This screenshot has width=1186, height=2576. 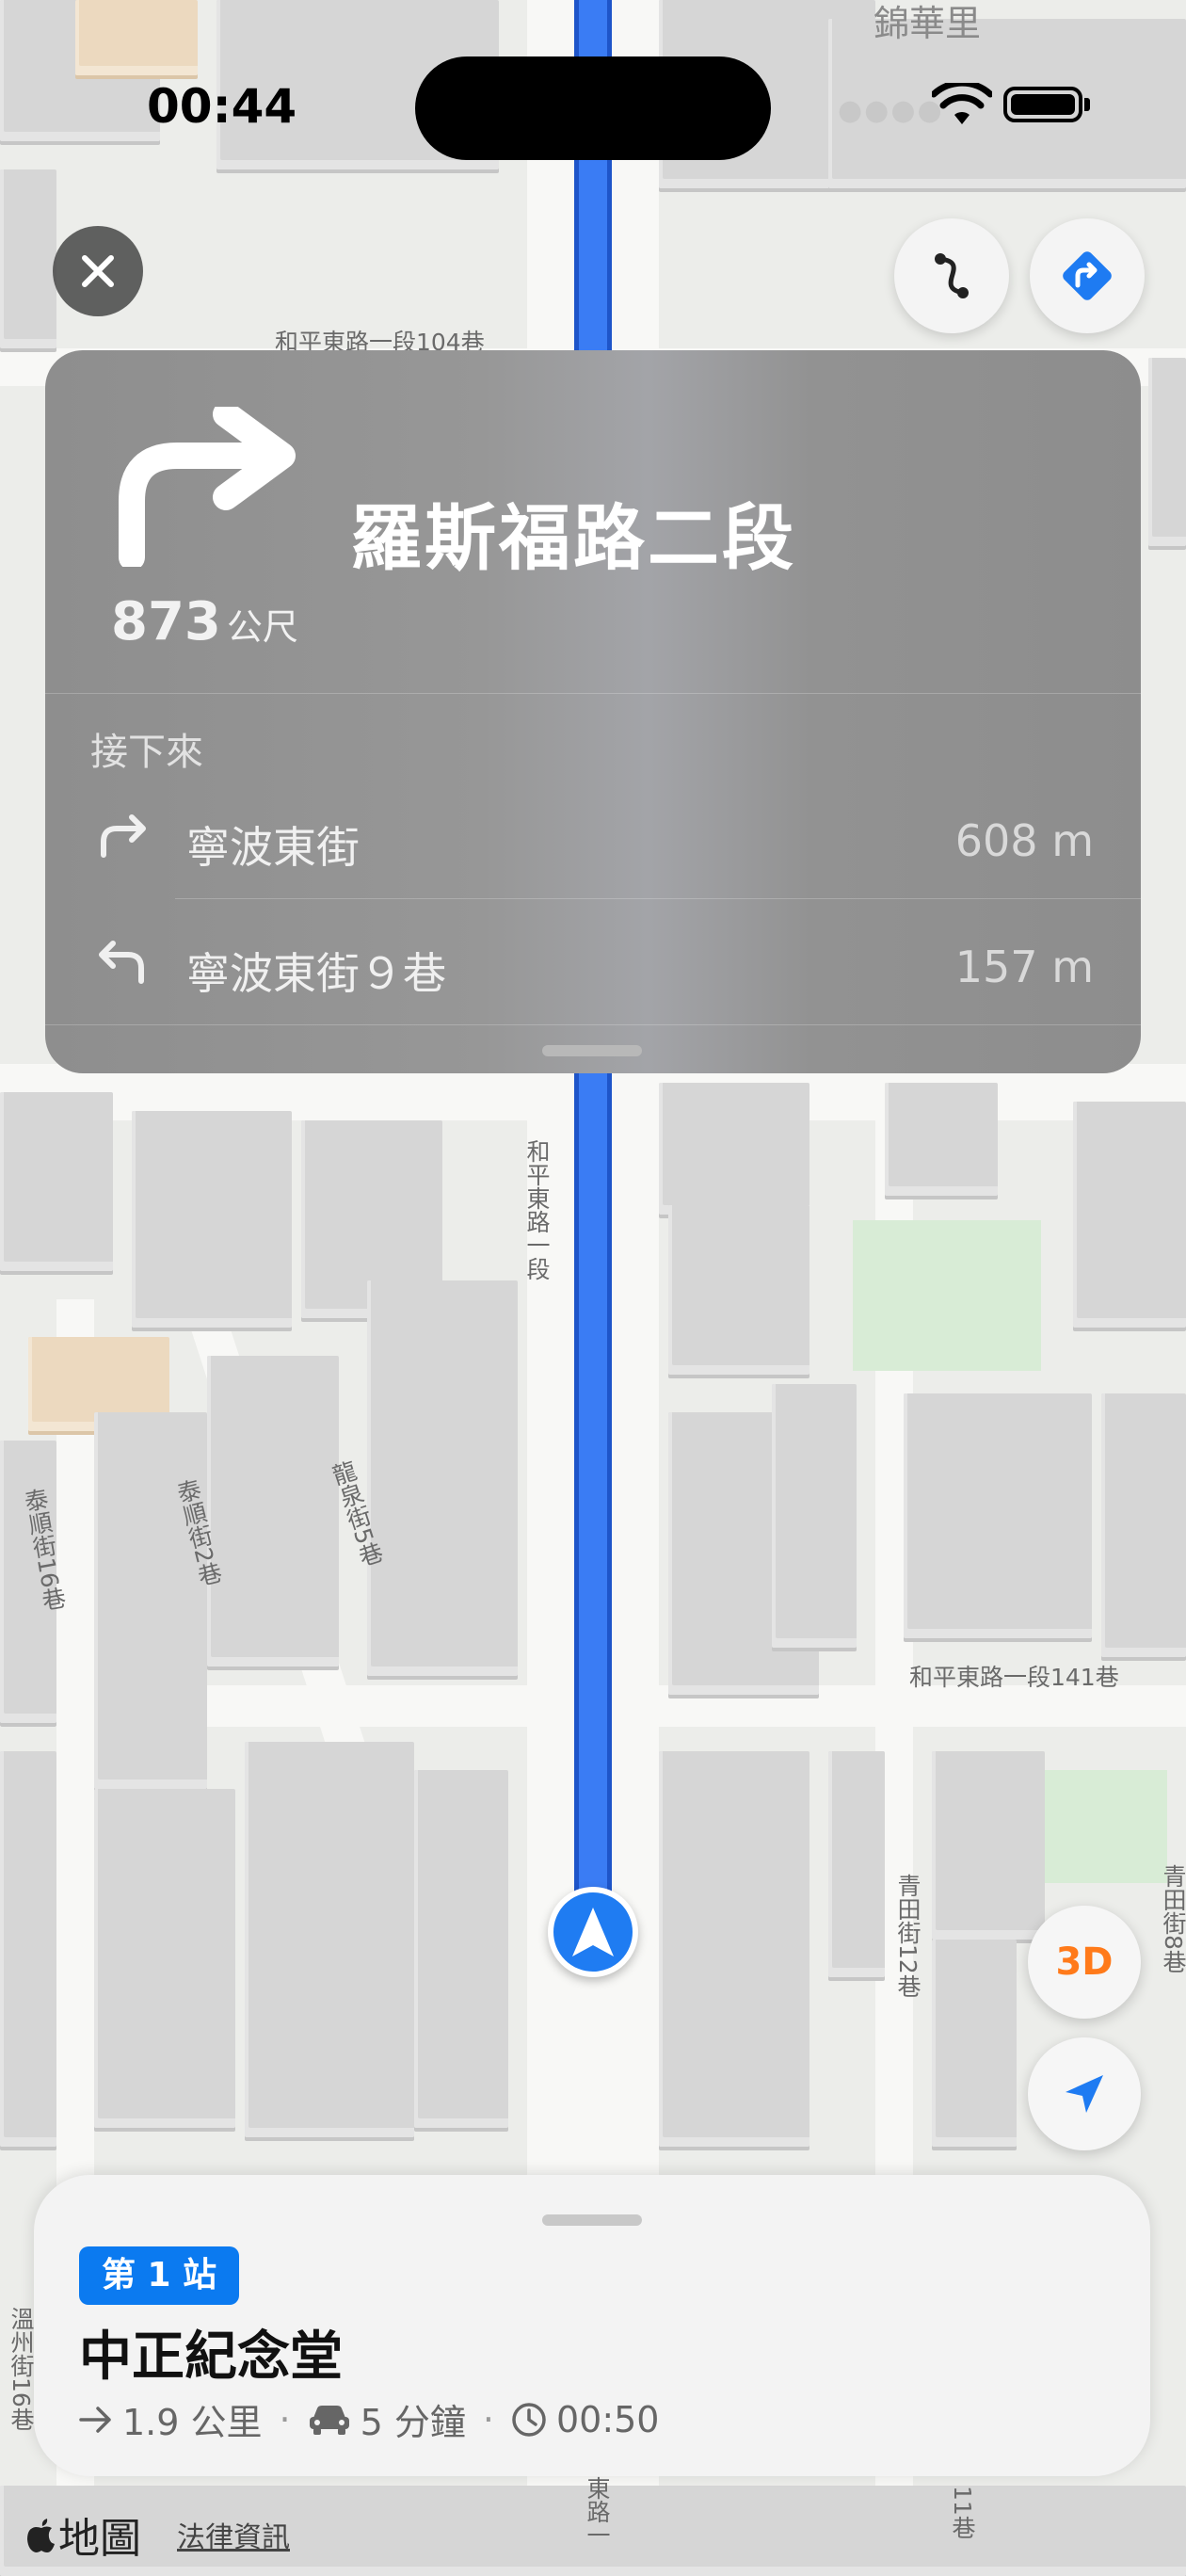 I want to click on next-steps-label: 接下來, so click(x=146, y=752).